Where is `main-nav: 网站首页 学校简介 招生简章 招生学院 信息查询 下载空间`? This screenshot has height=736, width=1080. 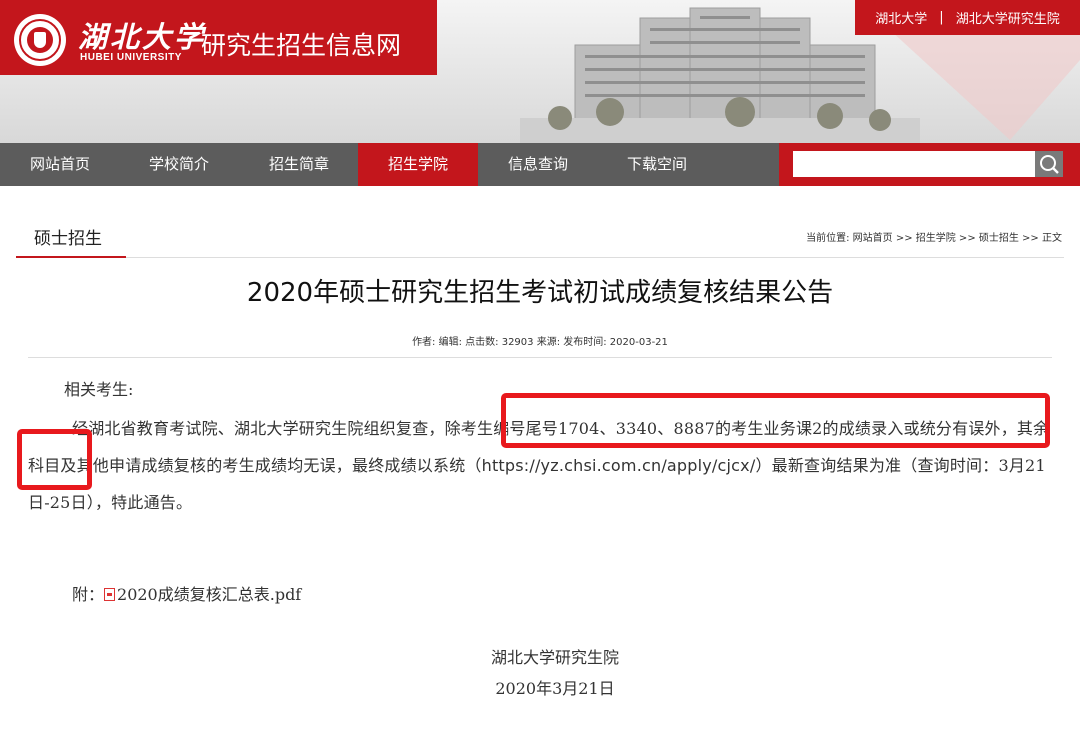 main-nav: 网站首页 学校简介 招生简章 招生学院 信息查询 下载空间 is located at coordinates (540, 164).